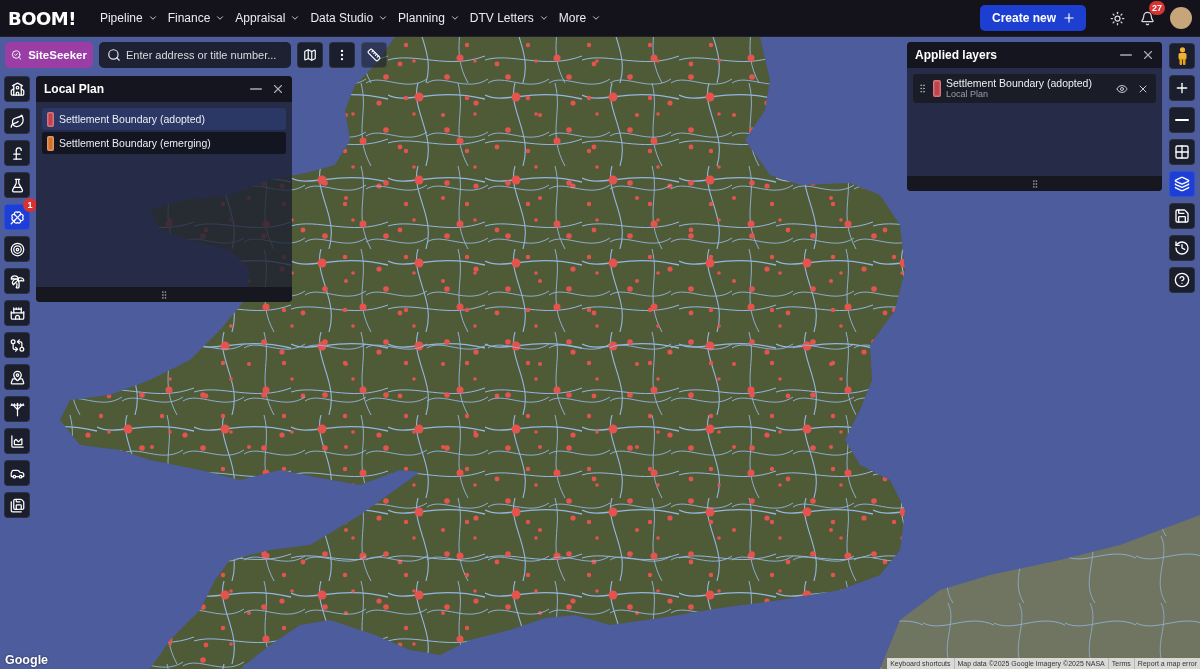 The height and width of the screenshot is (669, 1200). What do you see at coordinates (49, 55) in the screenshot?
I see `siteseeker-button: SiteSeeker` at bounding box center [49, 55].